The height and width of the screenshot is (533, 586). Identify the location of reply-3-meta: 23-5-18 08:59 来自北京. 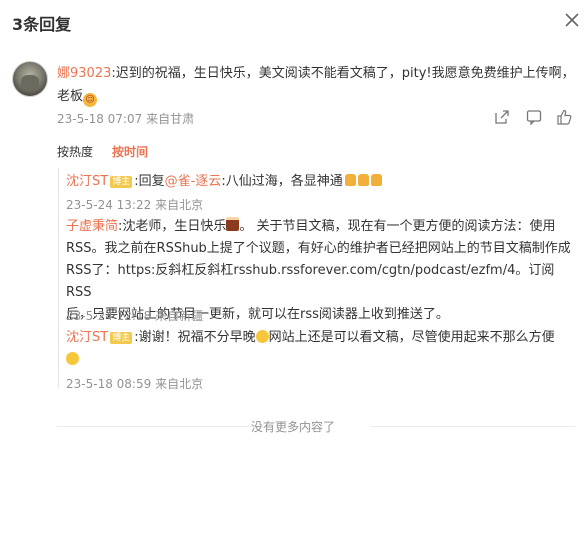
(134, 383).